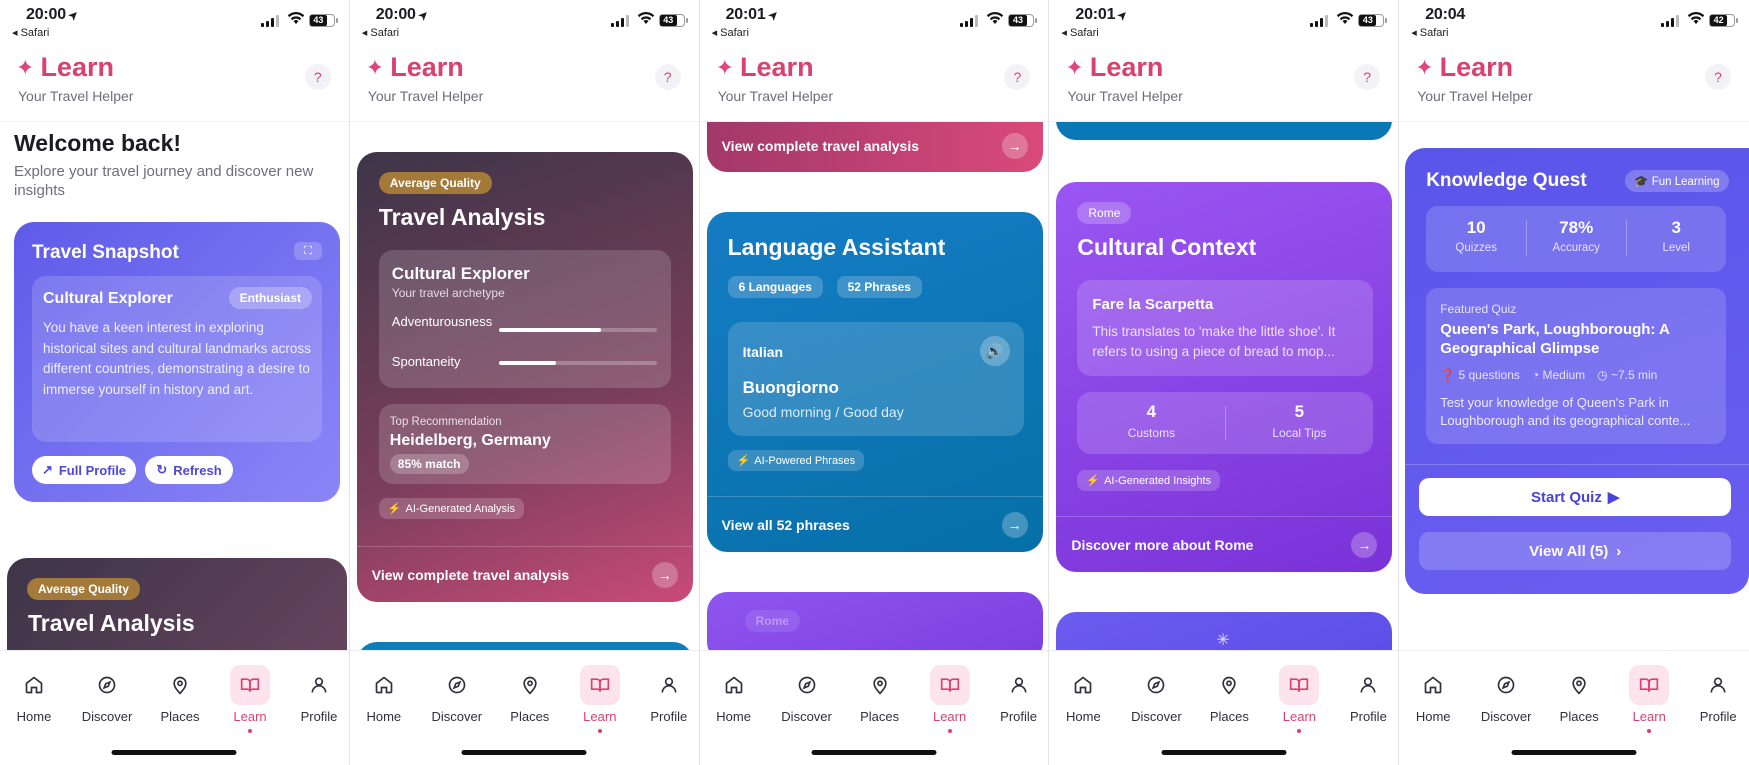 This screenshot has height=765, width=1749. I want to click on languages-count: 6 Languages, so click(775, 287).